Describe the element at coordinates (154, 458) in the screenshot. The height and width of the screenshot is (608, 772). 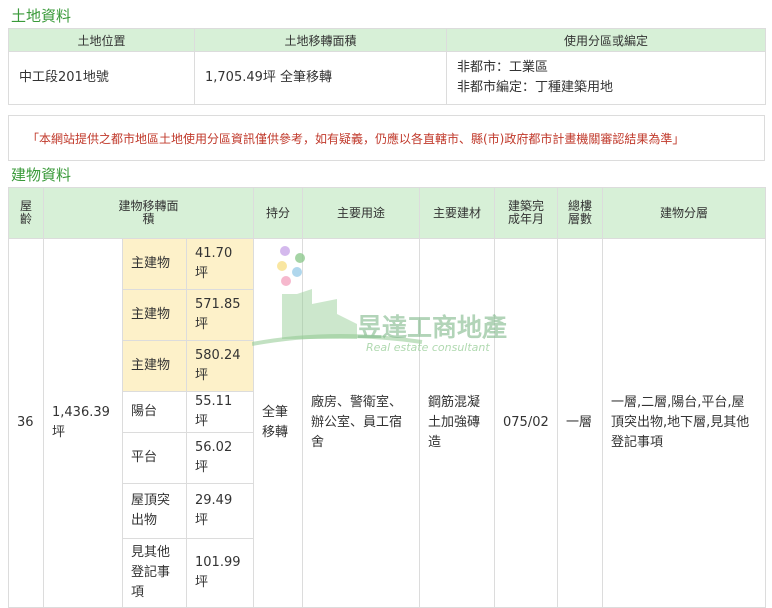
I see `sub-item-label: 平台` at that location.